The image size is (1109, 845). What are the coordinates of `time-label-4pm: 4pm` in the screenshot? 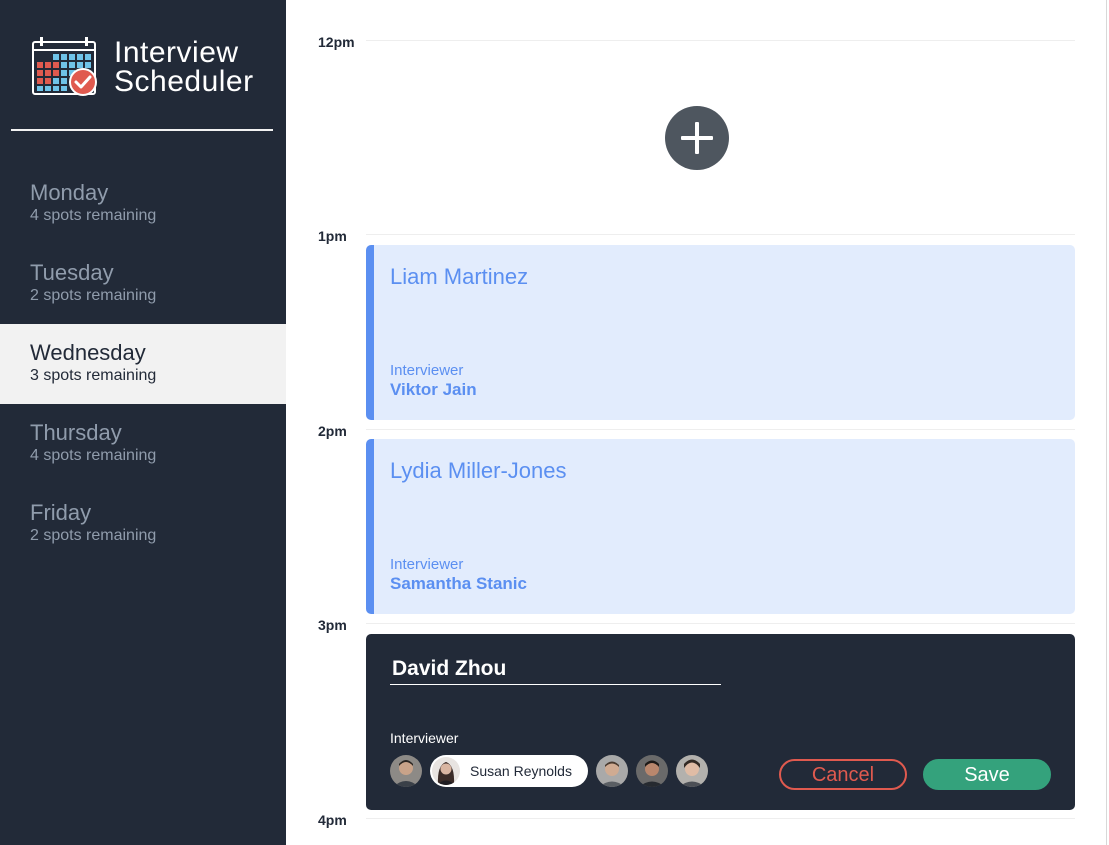 It's located at (332, 820).